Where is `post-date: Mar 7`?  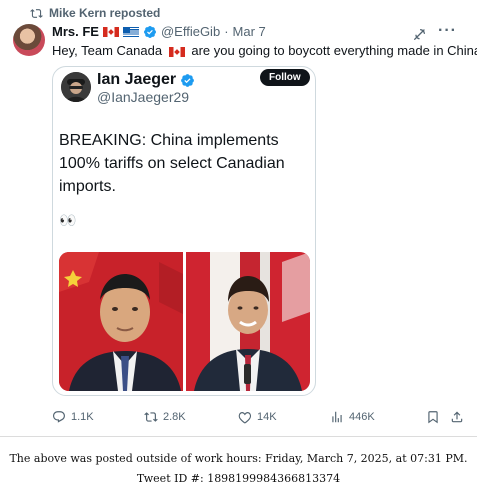
post-date: Mar 7 is located at coordinates (249, 31).